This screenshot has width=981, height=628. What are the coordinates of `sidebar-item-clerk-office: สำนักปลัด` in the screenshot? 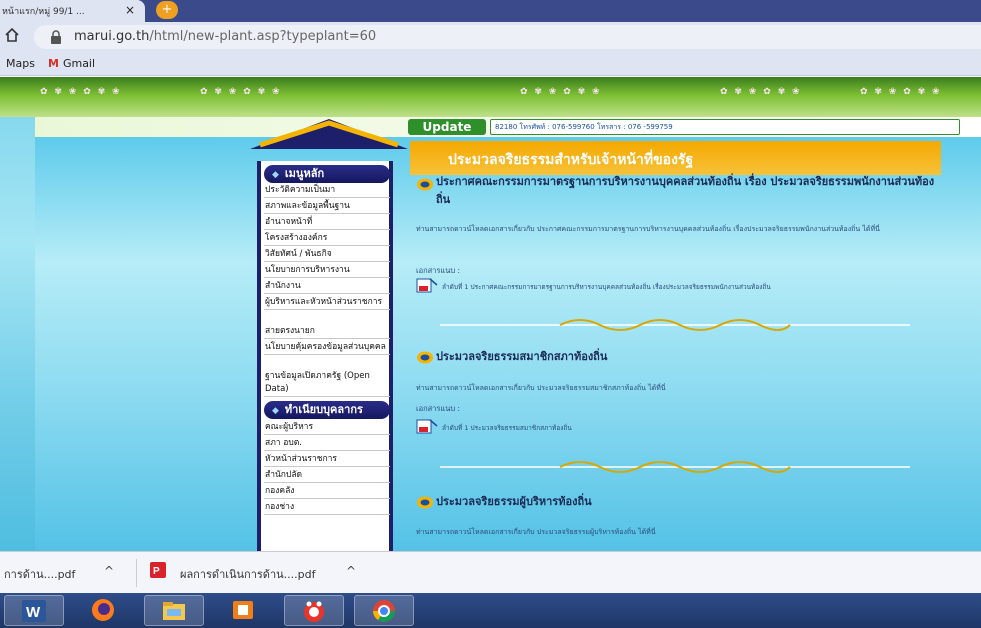 It's located at (327, 476).